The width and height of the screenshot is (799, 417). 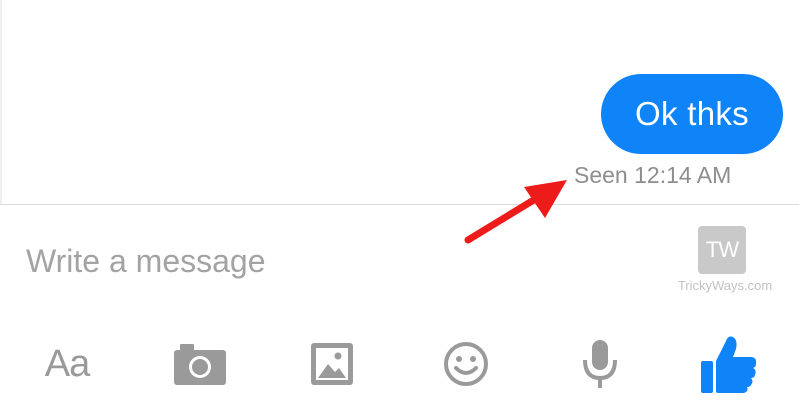 I want to click on emoji-icon, so click(x=466, y=364).